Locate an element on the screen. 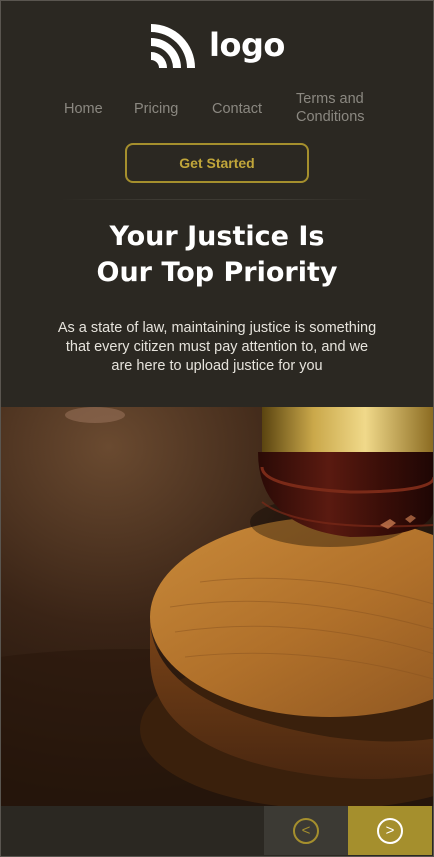 This screenshot has width=434, height=857. chevron-left-icon: < is located at coordinates (306, 830).